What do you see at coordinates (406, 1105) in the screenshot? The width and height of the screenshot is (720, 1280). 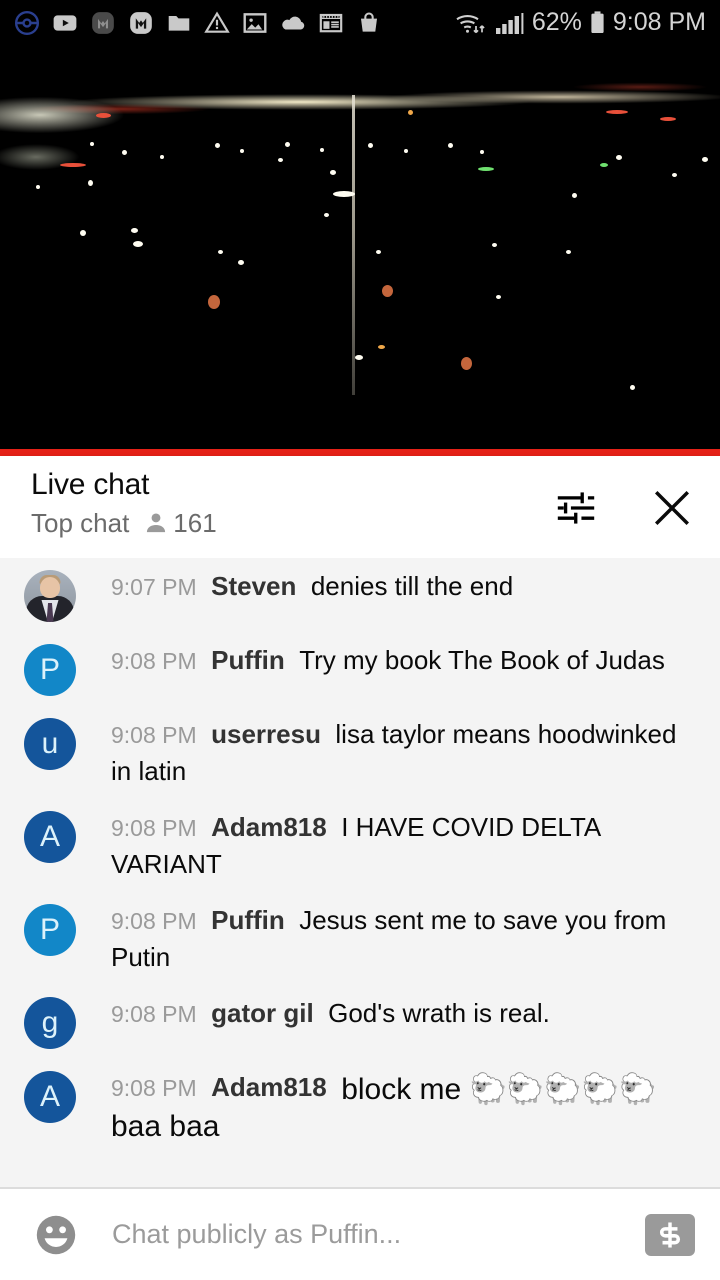 I see `chat-message-body: 9:08 PM Adam818 block me 🐑🐑🐑🐑🐑baa baa` at bounding box center [406, 1105].